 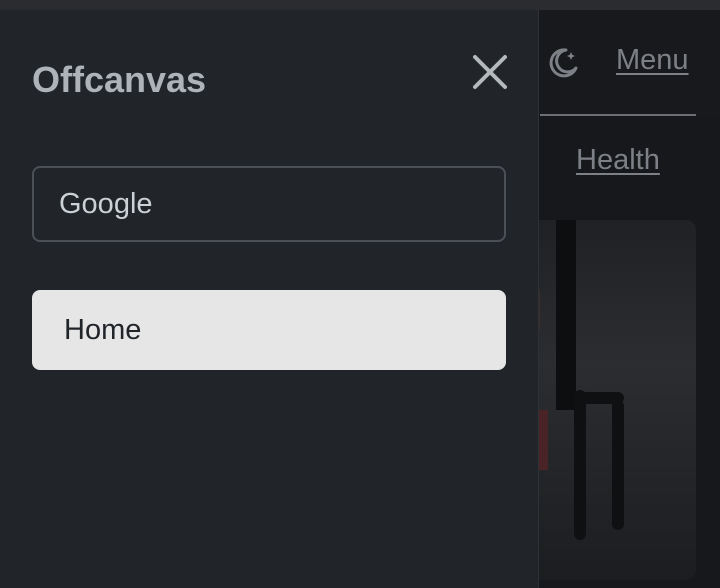 What do you see at coordinates (618, 160) in the screenshot?
I see `nav-link-health: Health` at bounding box center [618, 160].